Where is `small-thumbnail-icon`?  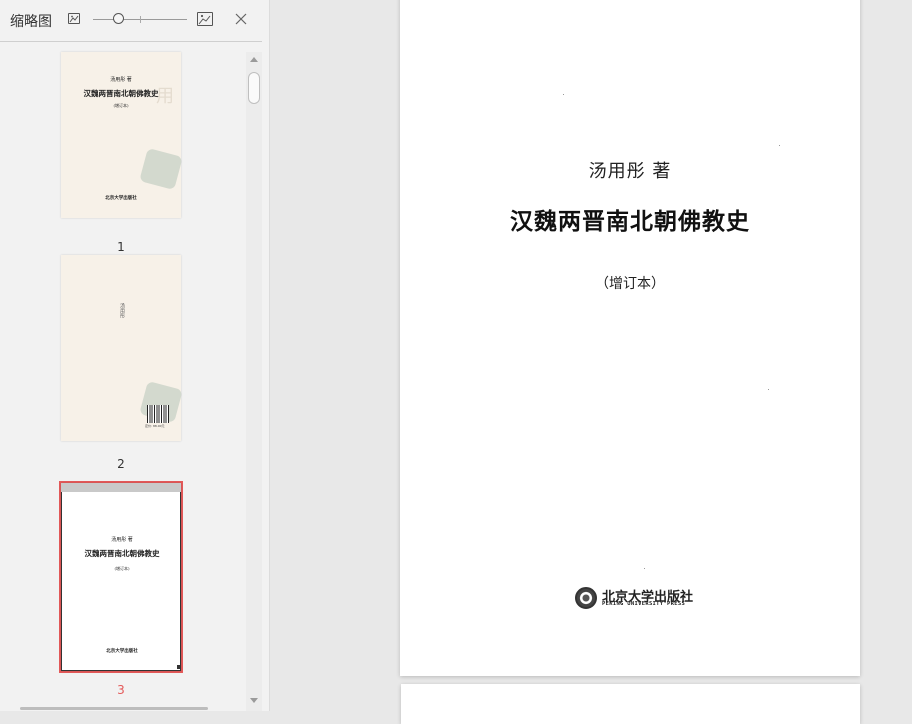 small-thumbnail-icon is located at coordinates (74, 18).